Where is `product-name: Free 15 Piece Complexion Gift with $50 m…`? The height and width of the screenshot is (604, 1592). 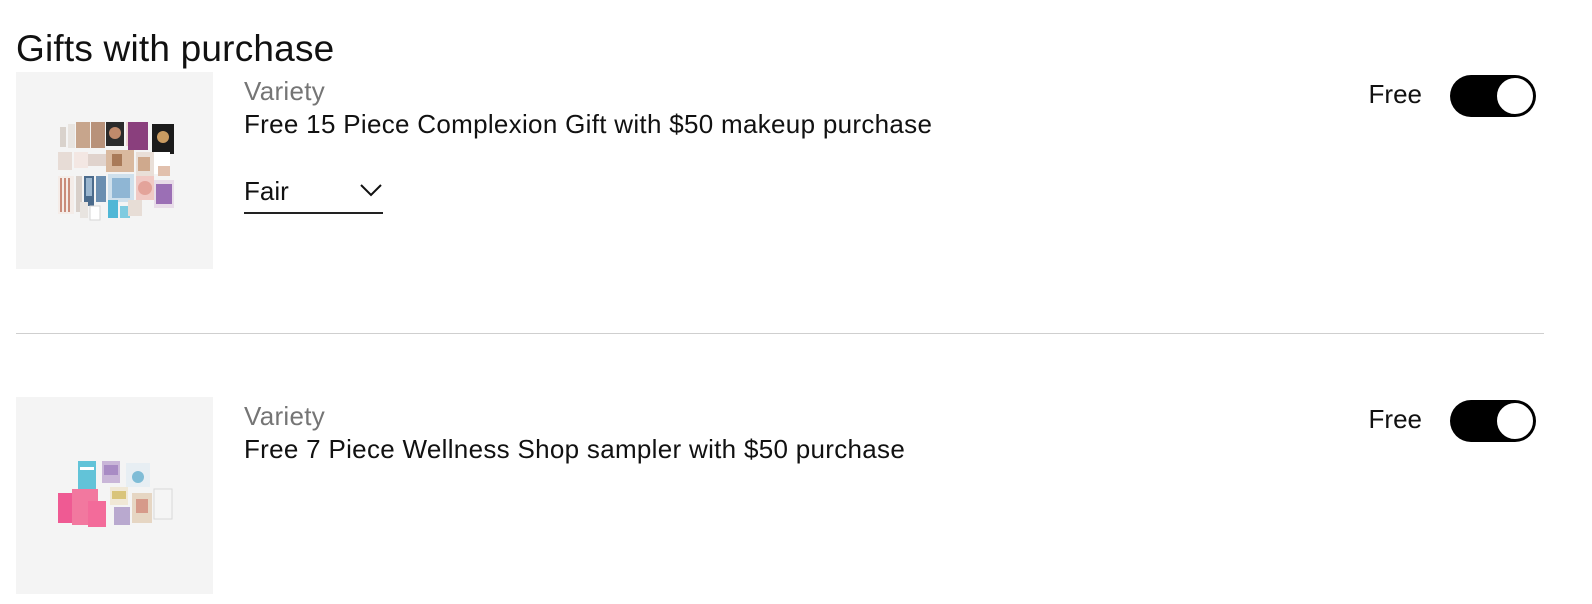
product-name: Free 15 Piece Complexion Gift with $50 m… is located at coordinates (588, 124).